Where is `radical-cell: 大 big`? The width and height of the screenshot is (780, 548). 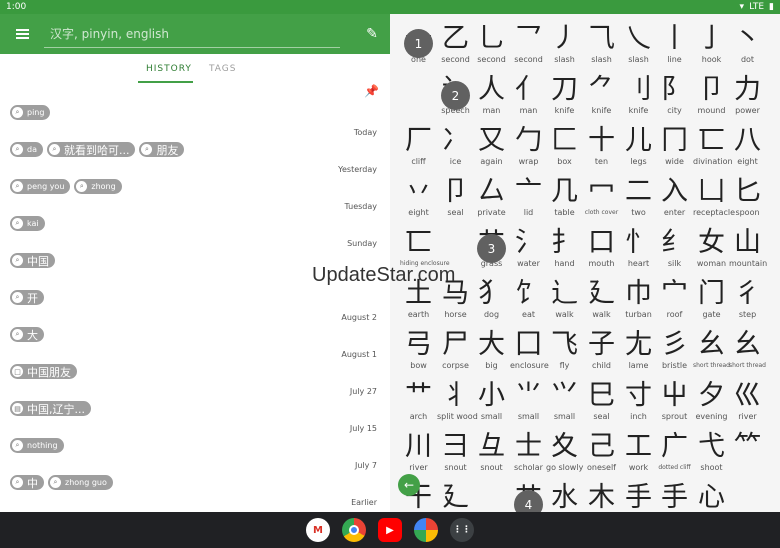
radical-cell: 大 big is located at coordinates (491, 353).